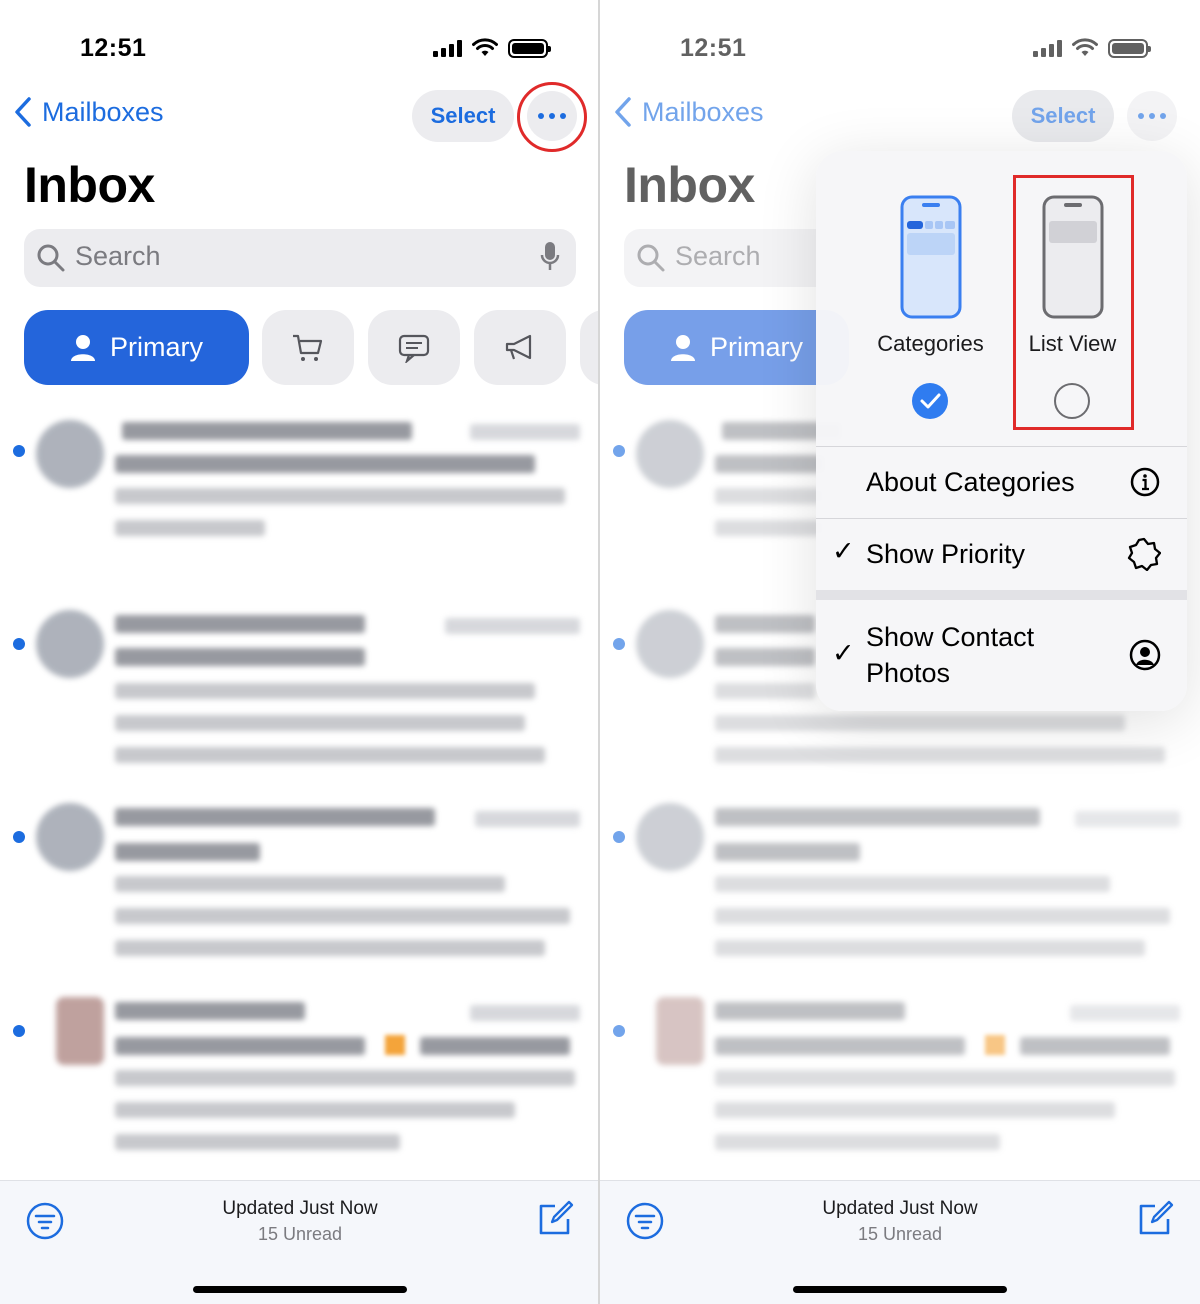 This screenshot has height=1304, width=1200. Describe the element at coordinates (113, 48) in the screenshot. I see `status-time: 12:51` at that location.